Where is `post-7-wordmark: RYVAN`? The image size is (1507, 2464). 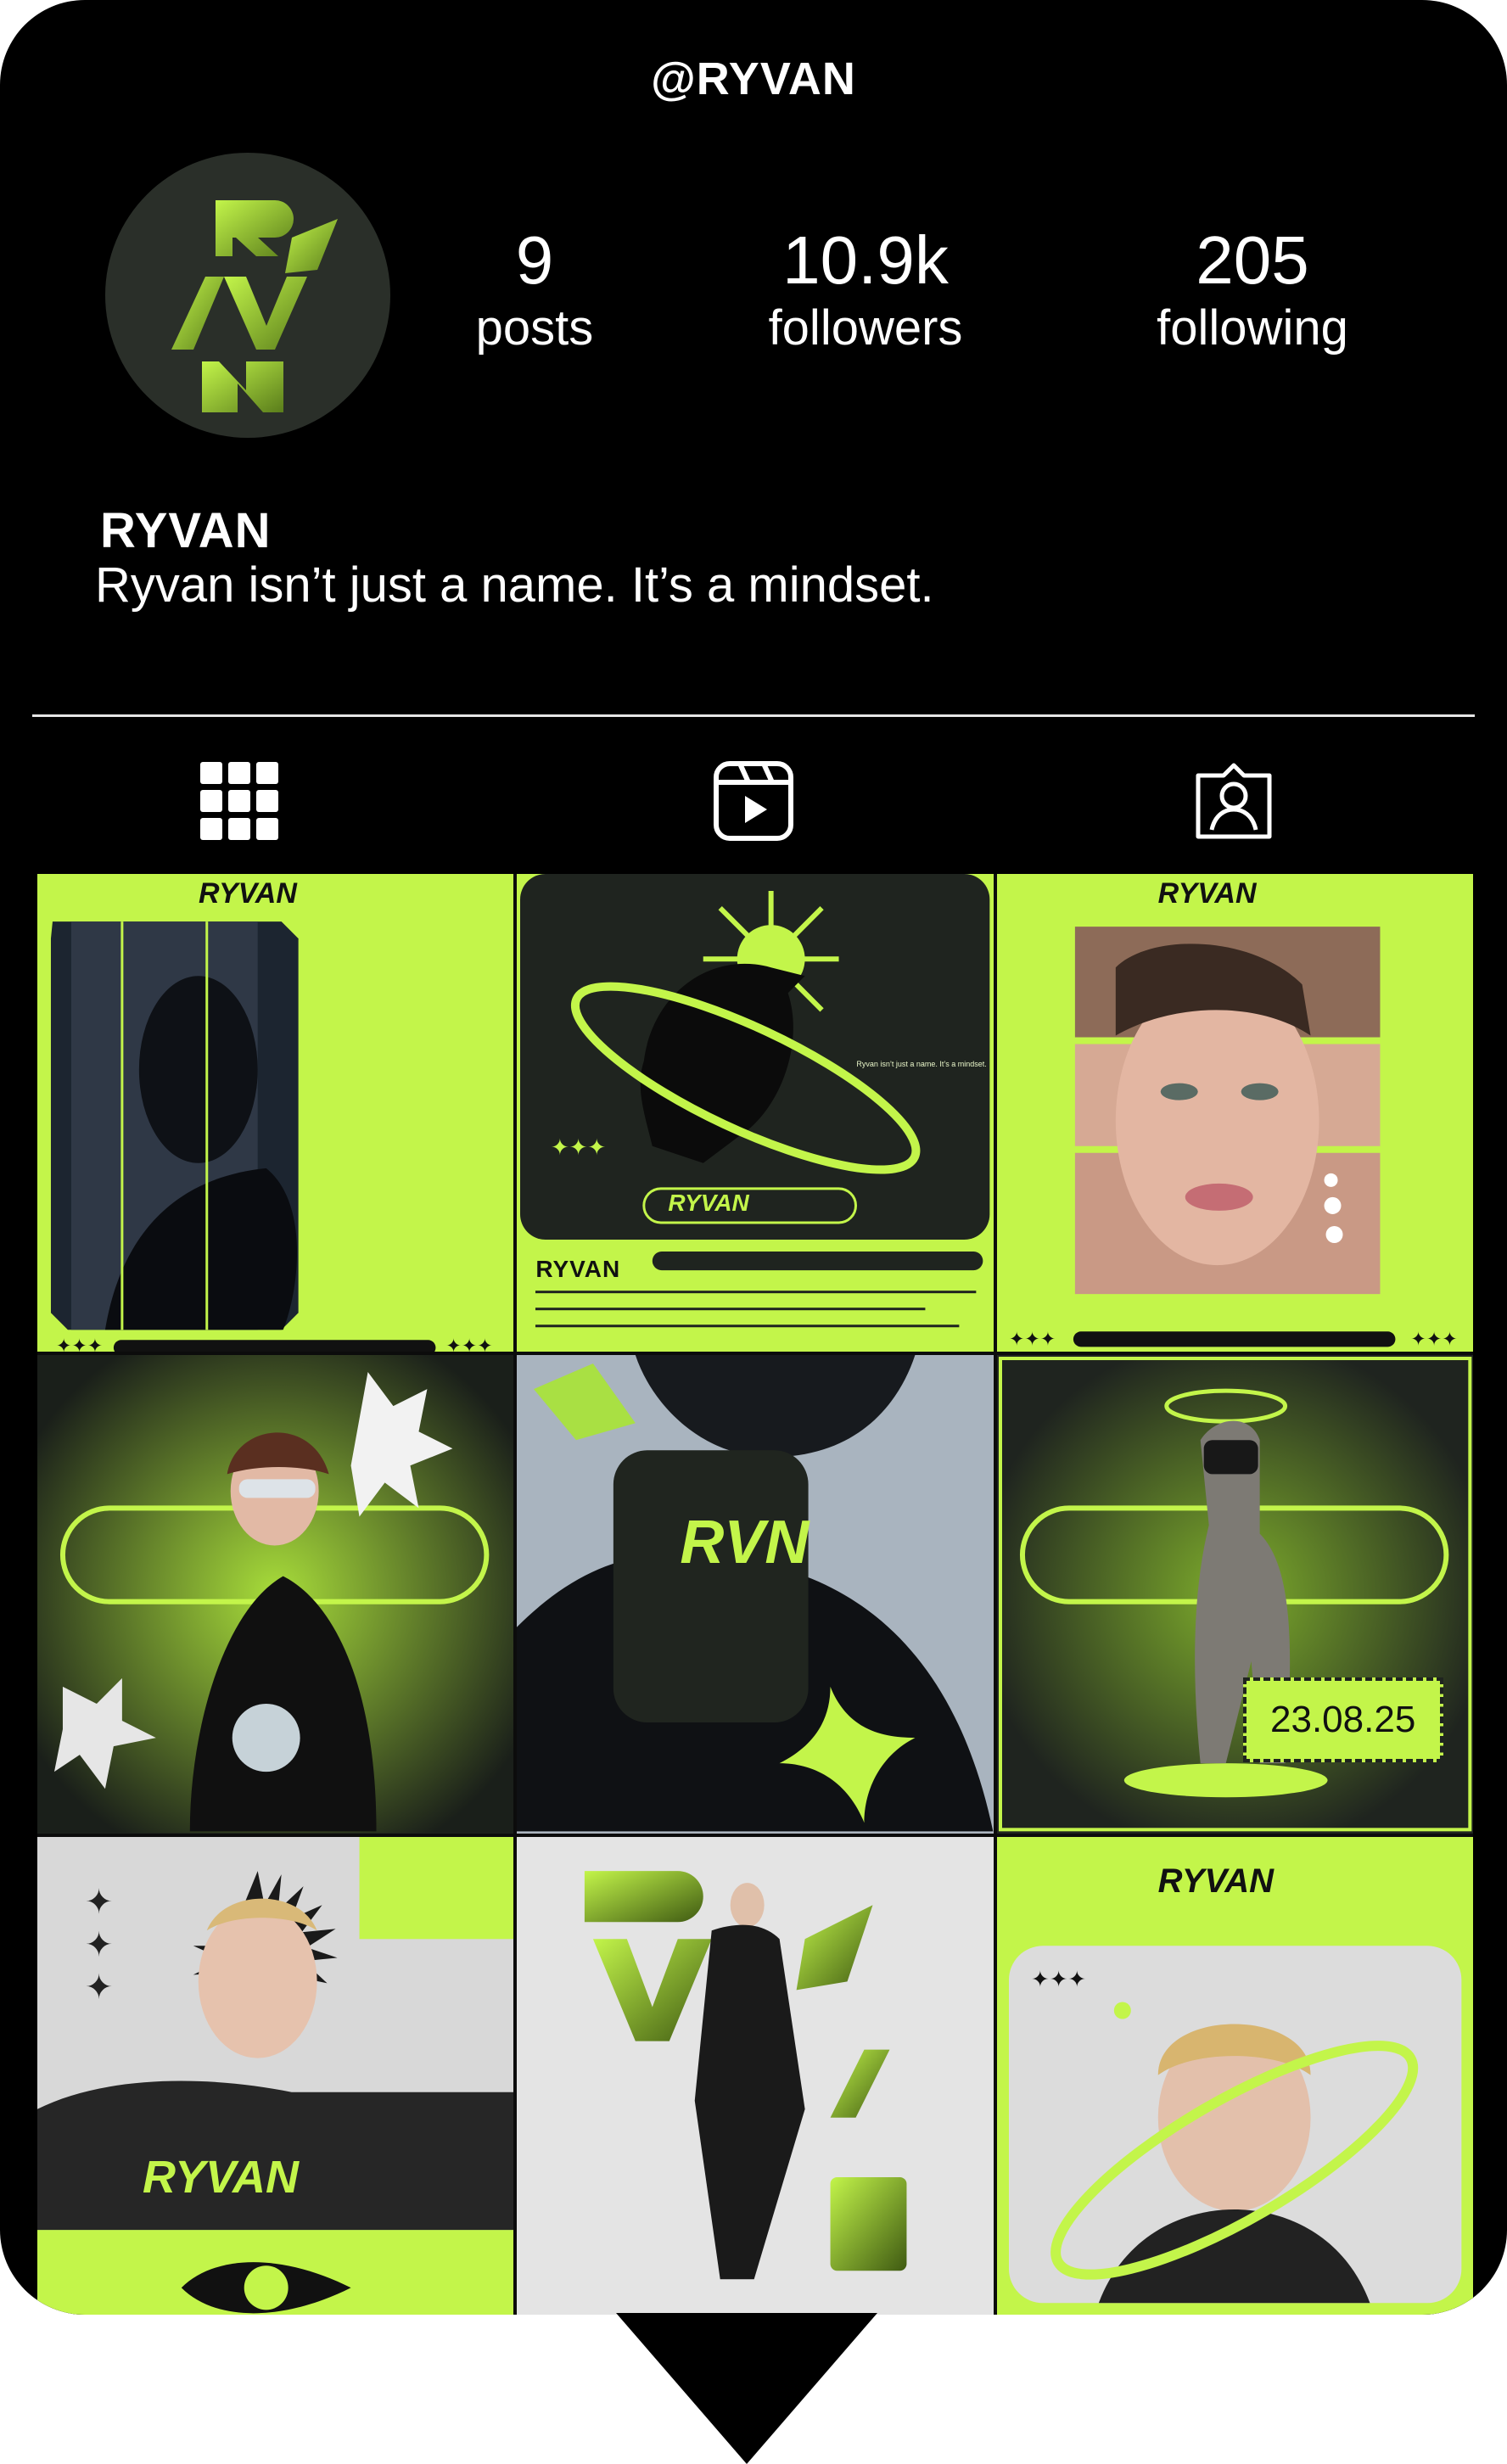 post-7-wordmark: RYVAN is located at coordinates (221, 2177).